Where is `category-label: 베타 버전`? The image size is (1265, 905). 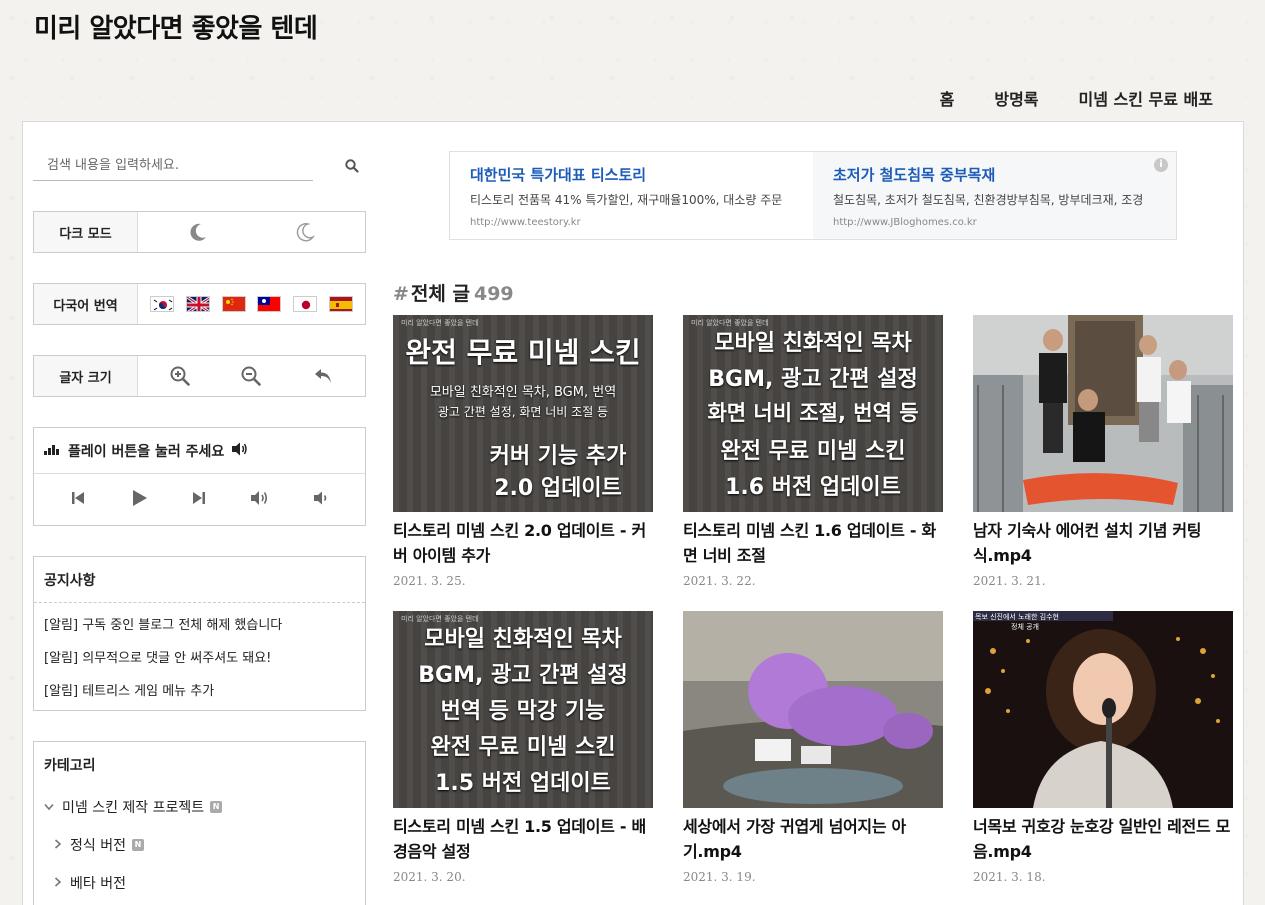 category-label: 베타 버전 is located at coordinates (98, 884).